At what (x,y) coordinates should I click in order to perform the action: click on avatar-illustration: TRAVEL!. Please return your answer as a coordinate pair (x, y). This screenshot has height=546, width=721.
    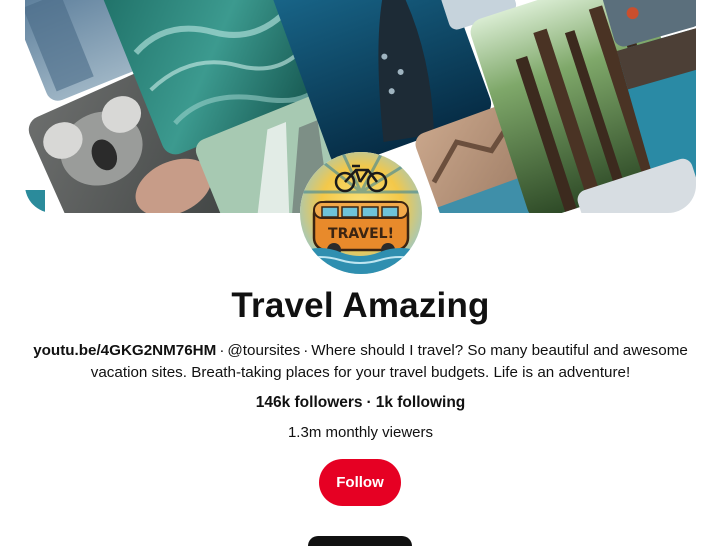
    Looking at the image, I should click on (361, 213).